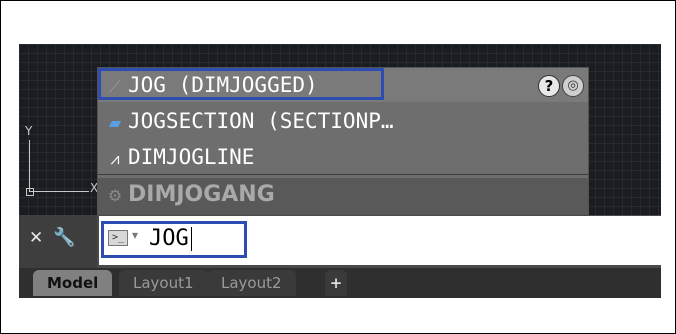  What do you see at coordinates (336, 283) in the screenshot?
I see `add-layout-tab-button: +` at bounding box center [336, 283].